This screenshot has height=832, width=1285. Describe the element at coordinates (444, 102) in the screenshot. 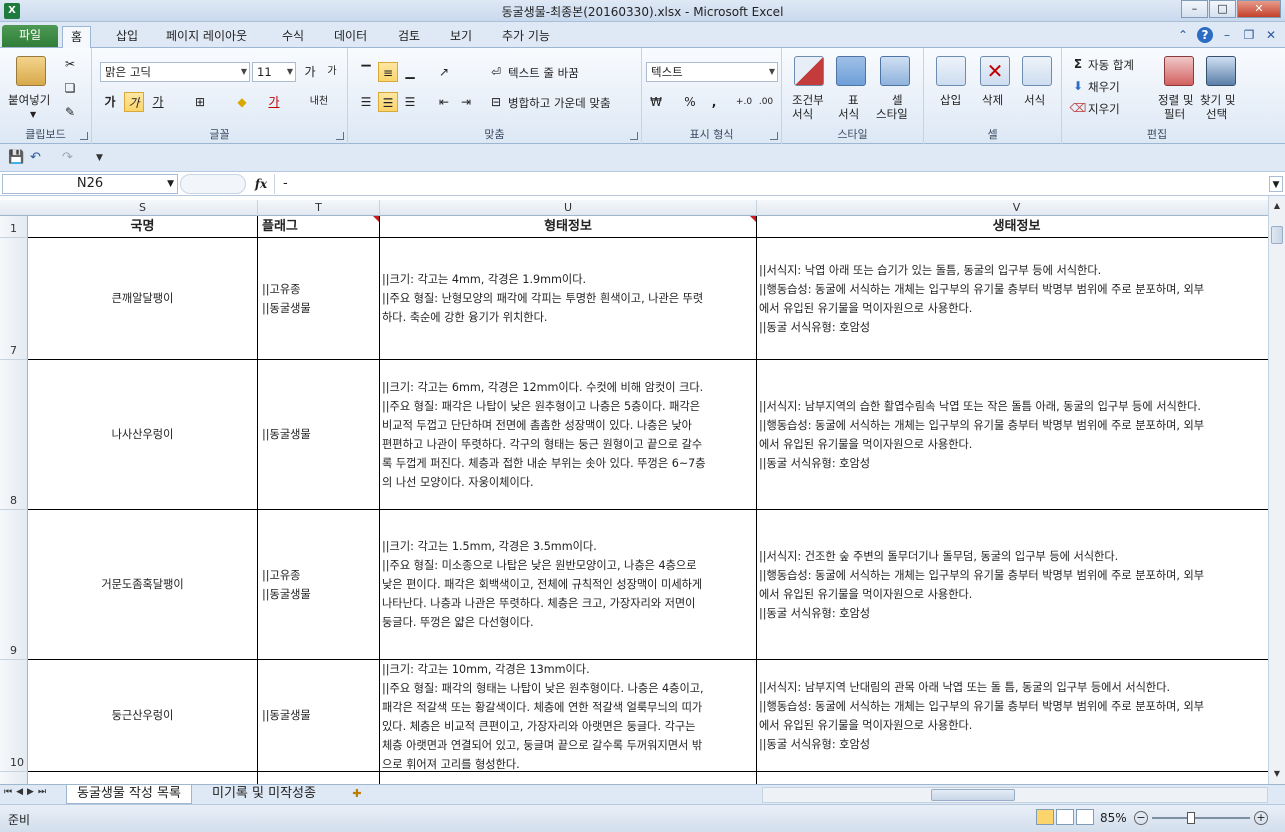

I see `decrease-indent-icon: ⇤` at that location.